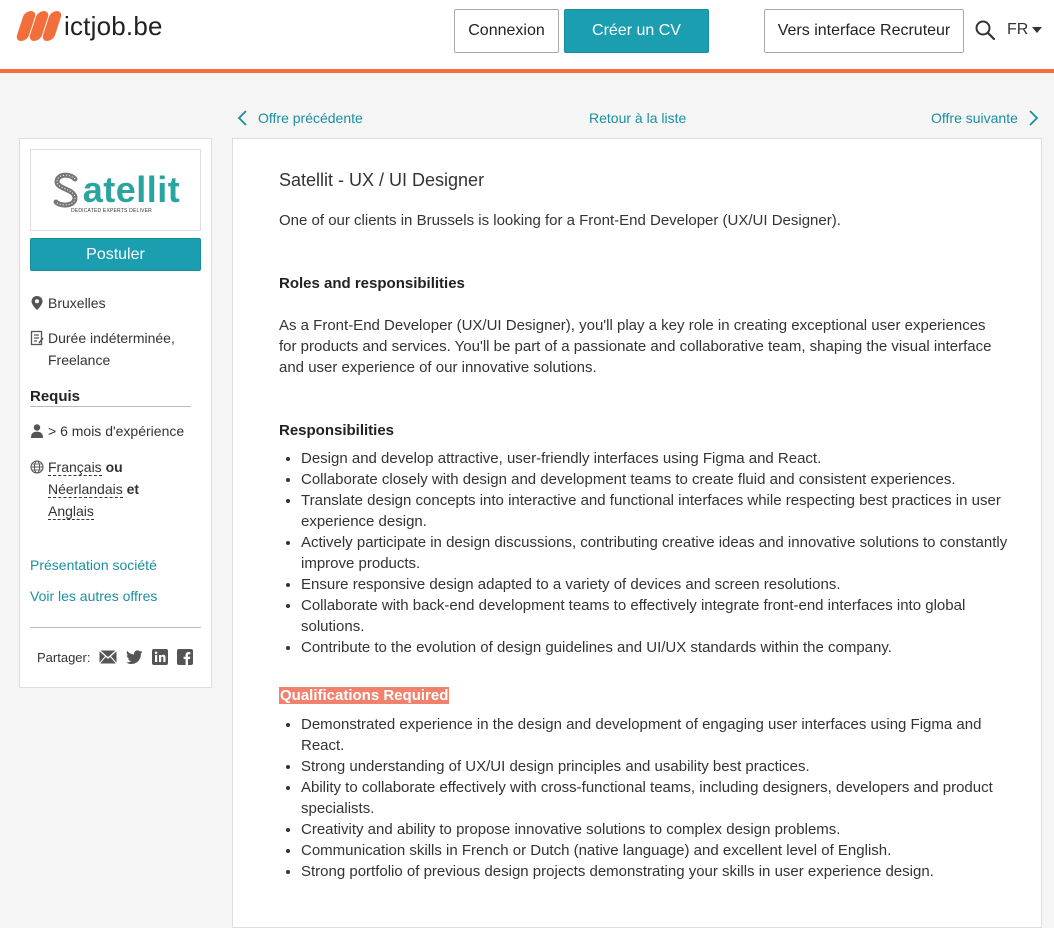 This screenshot has height=928, width=1054. What do you see at coordinates (116, 431) in the screenshot?
I see `experience-text: > 6 mois d'expérience` at bounding box center [116, 431].